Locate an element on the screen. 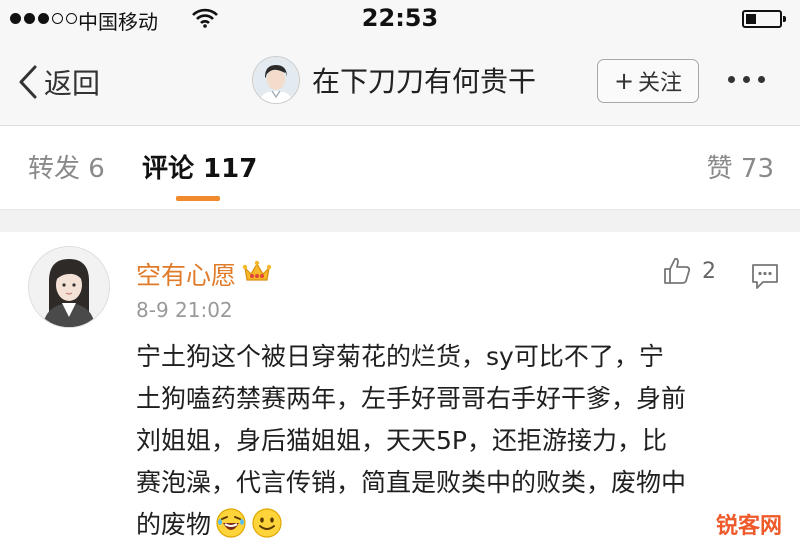  page-title: 在下刀刀有何贵干 is located at coordinates (424, 81).